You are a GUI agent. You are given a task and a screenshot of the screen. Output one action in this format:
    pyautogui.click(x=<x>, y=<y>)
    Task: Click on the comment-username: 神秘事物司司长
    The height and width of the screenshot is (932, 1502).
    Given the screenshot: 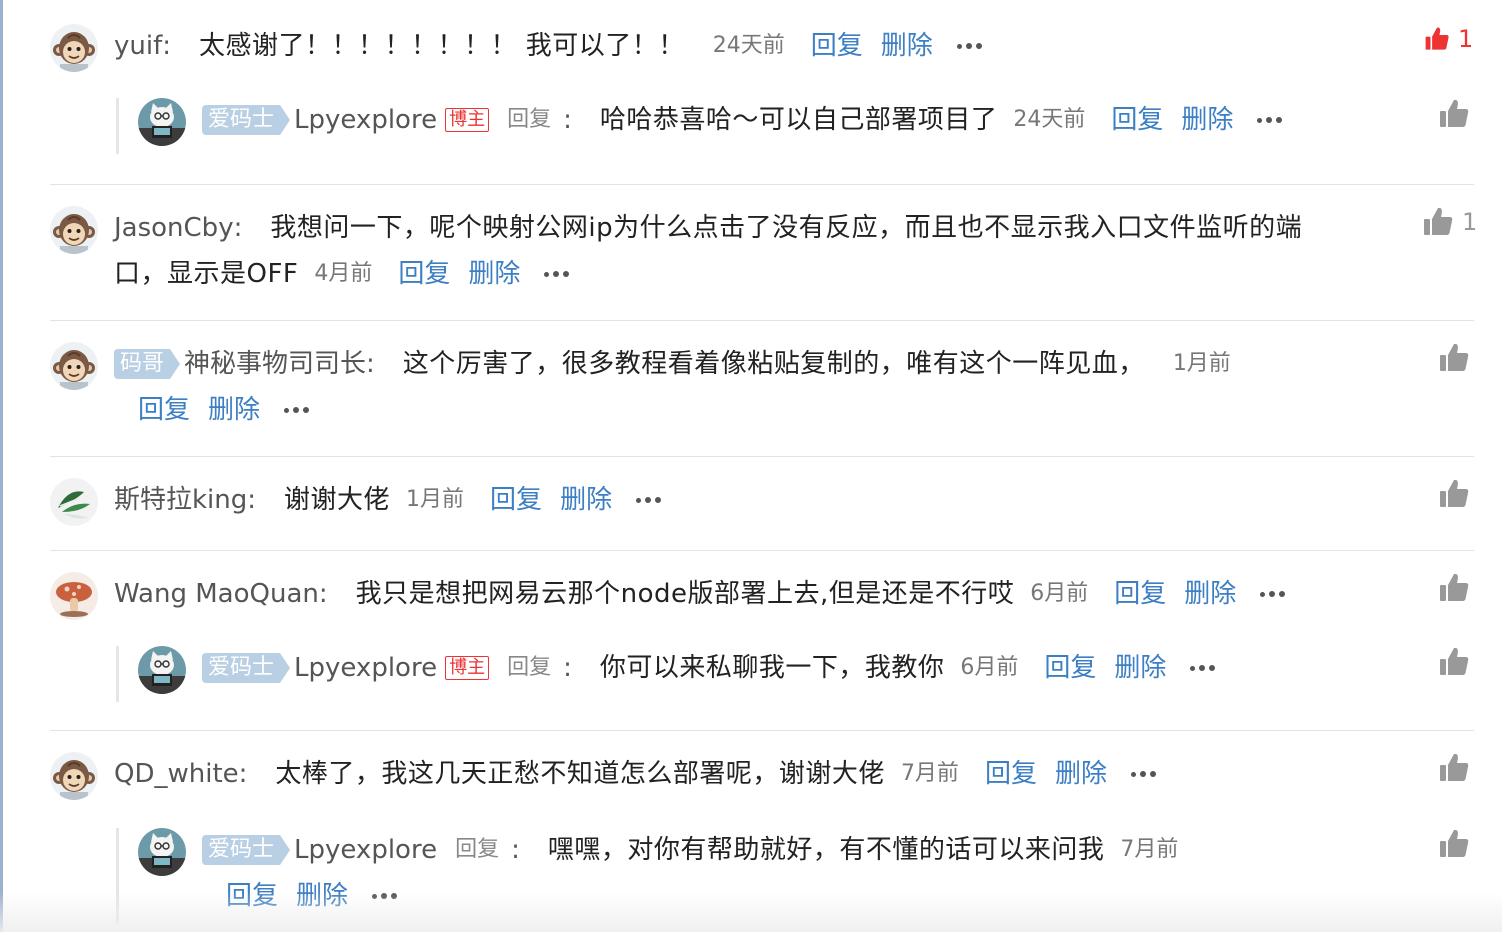 What is the action you would take?
    pyautogui.click(x=275, y=364)
    